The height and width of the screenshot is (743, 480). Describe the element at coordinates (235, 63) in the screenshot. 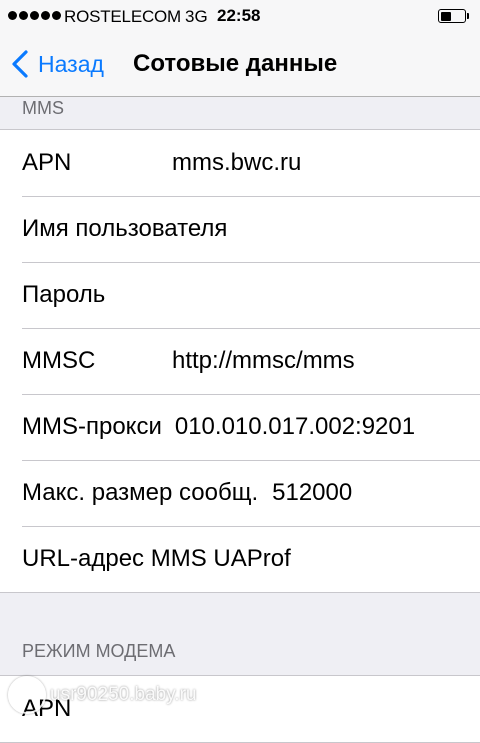

I see `page-title: Сотовые данные` at that location.